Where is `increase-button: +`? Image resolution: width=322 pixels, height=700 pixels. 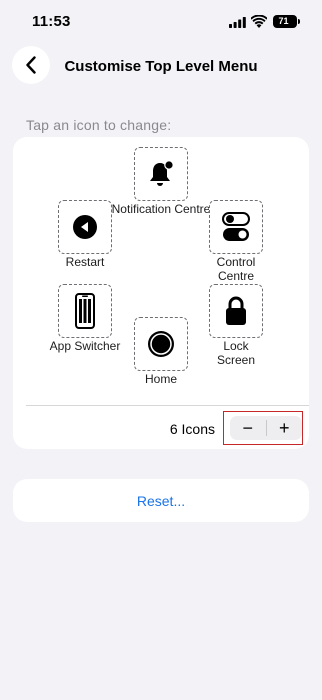 increase-button: + is located at coordinates (284, 428).